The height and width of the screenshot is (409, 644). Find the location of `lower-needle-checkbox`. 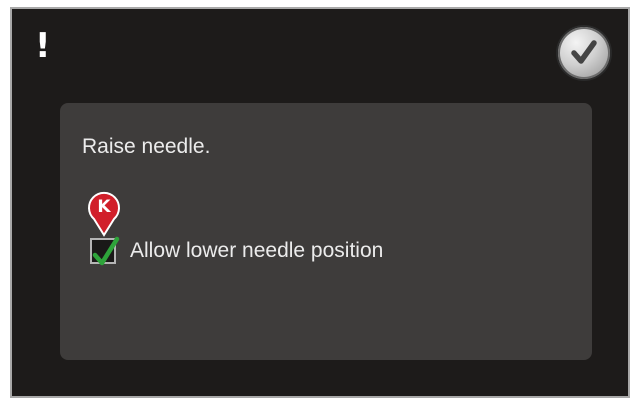

lower-needle-checkbox is located at coordinates (105, 251).